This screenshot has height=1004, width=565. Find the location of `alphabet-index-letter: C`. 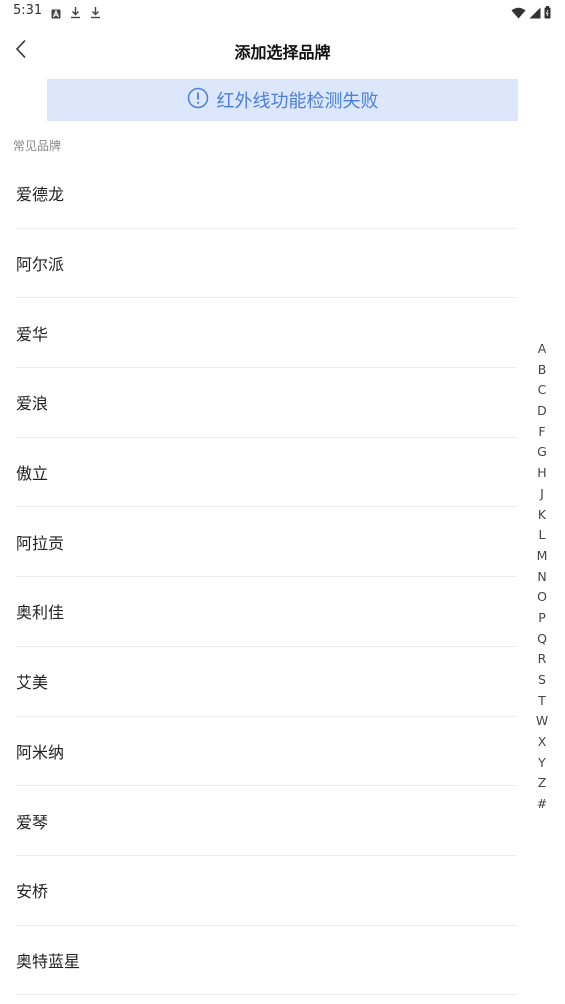

alphabet-index-letter: C is located at coordinates (542, 390).